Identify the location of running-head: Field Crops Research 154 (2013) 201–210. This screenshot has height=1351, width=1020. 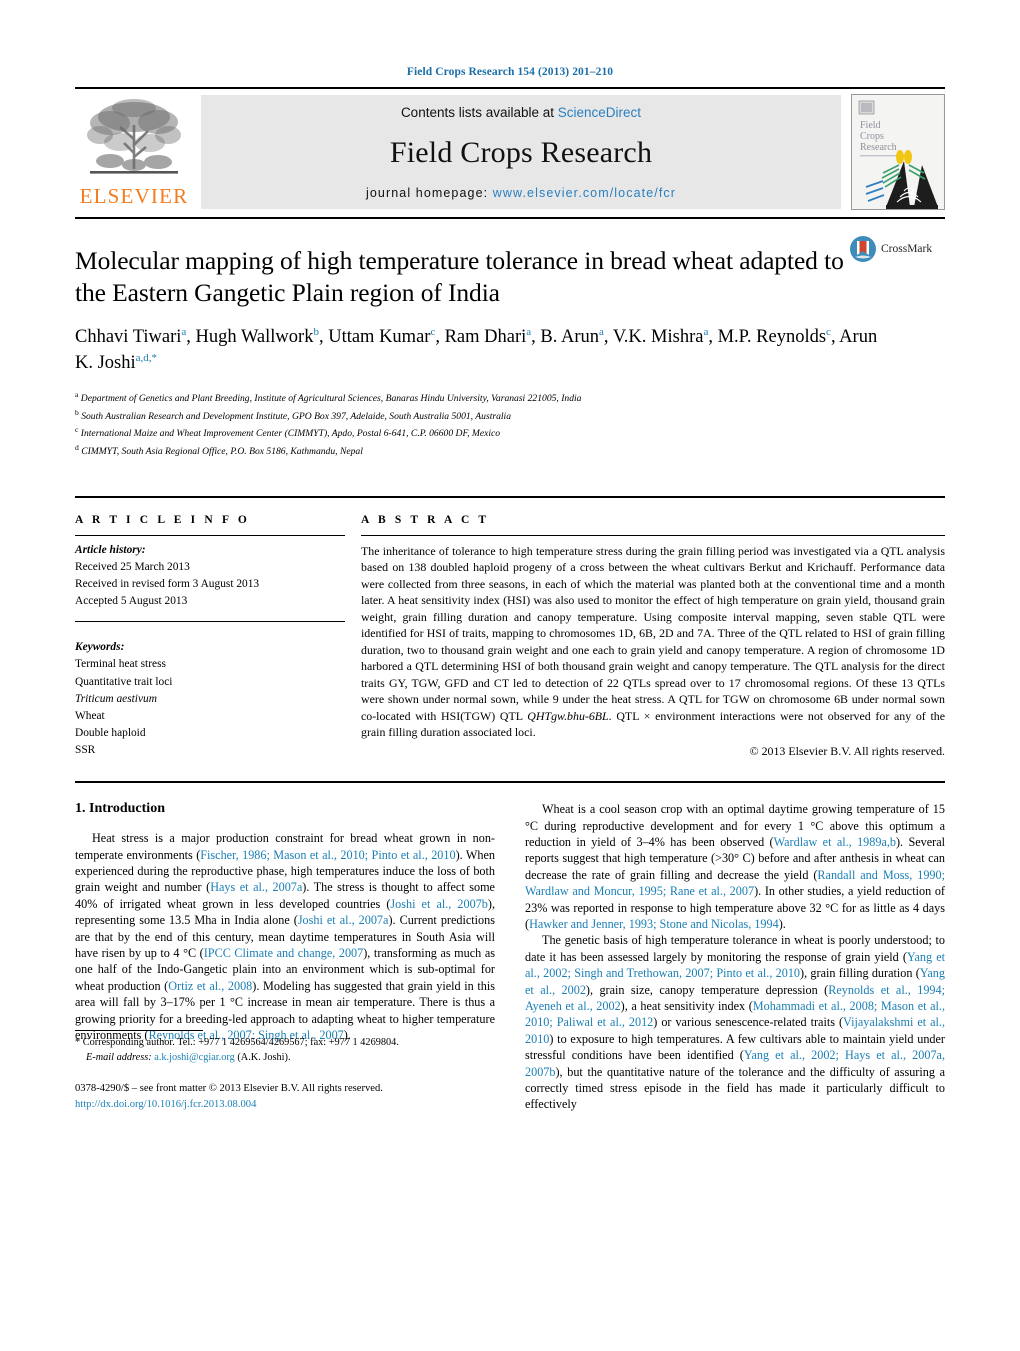
(510, 72).